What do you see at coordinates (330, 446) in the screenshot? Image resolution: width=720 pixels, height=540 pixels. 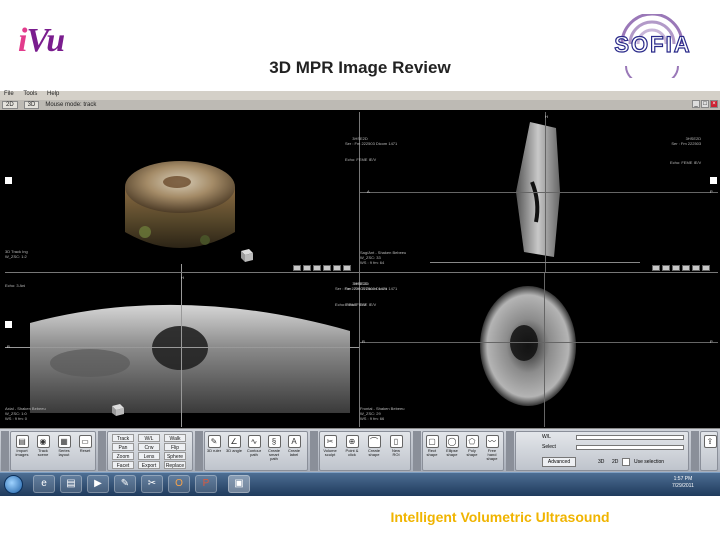 I see `volume-sculpt-button: ✂ Volume sculpt` at bounding box center [330, 446].